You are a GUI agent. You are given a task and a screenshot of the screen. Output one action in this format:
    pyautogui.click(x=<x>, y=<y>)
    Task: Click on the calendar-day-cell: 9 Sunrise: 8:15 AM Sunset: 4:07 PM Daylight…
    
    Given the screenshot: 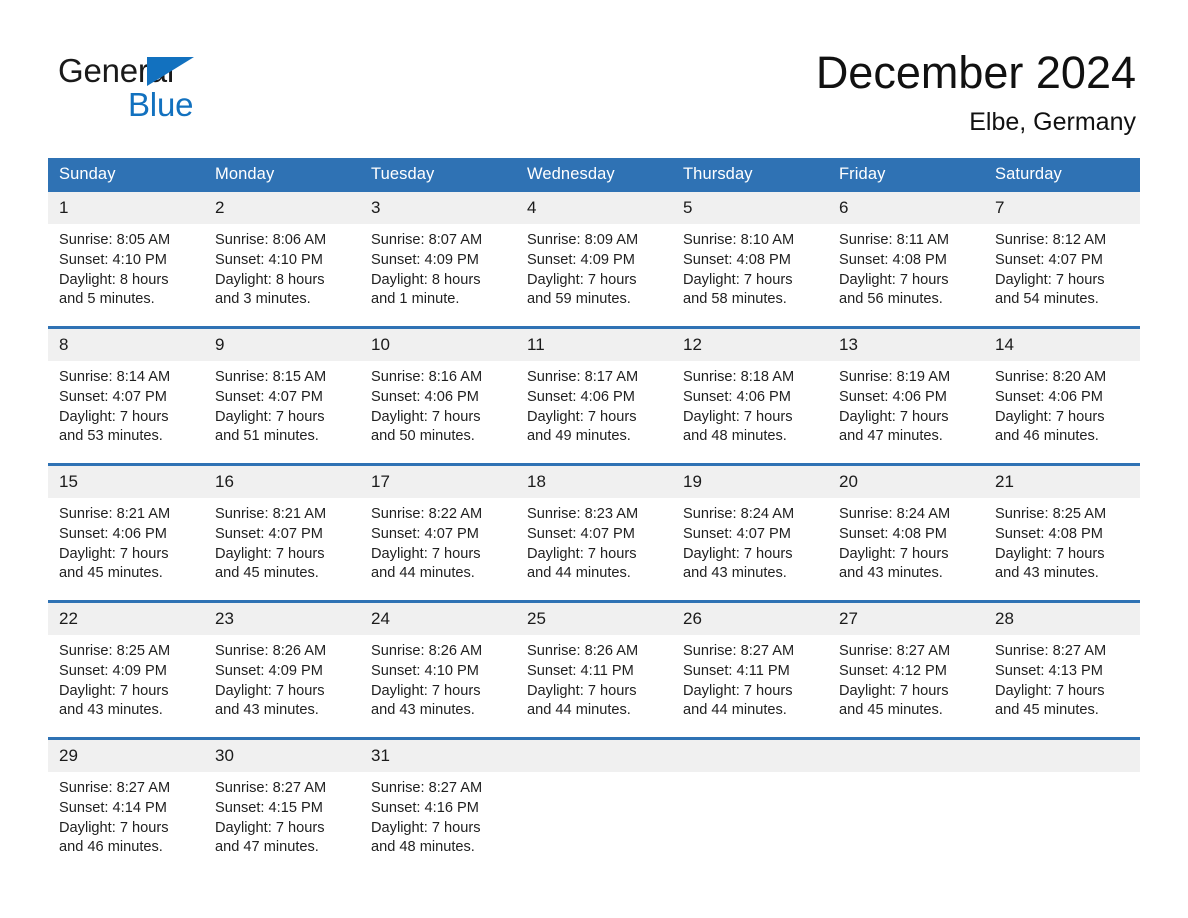 What is the action you would take?
    pyautogui.click(x=282, y=395)
    